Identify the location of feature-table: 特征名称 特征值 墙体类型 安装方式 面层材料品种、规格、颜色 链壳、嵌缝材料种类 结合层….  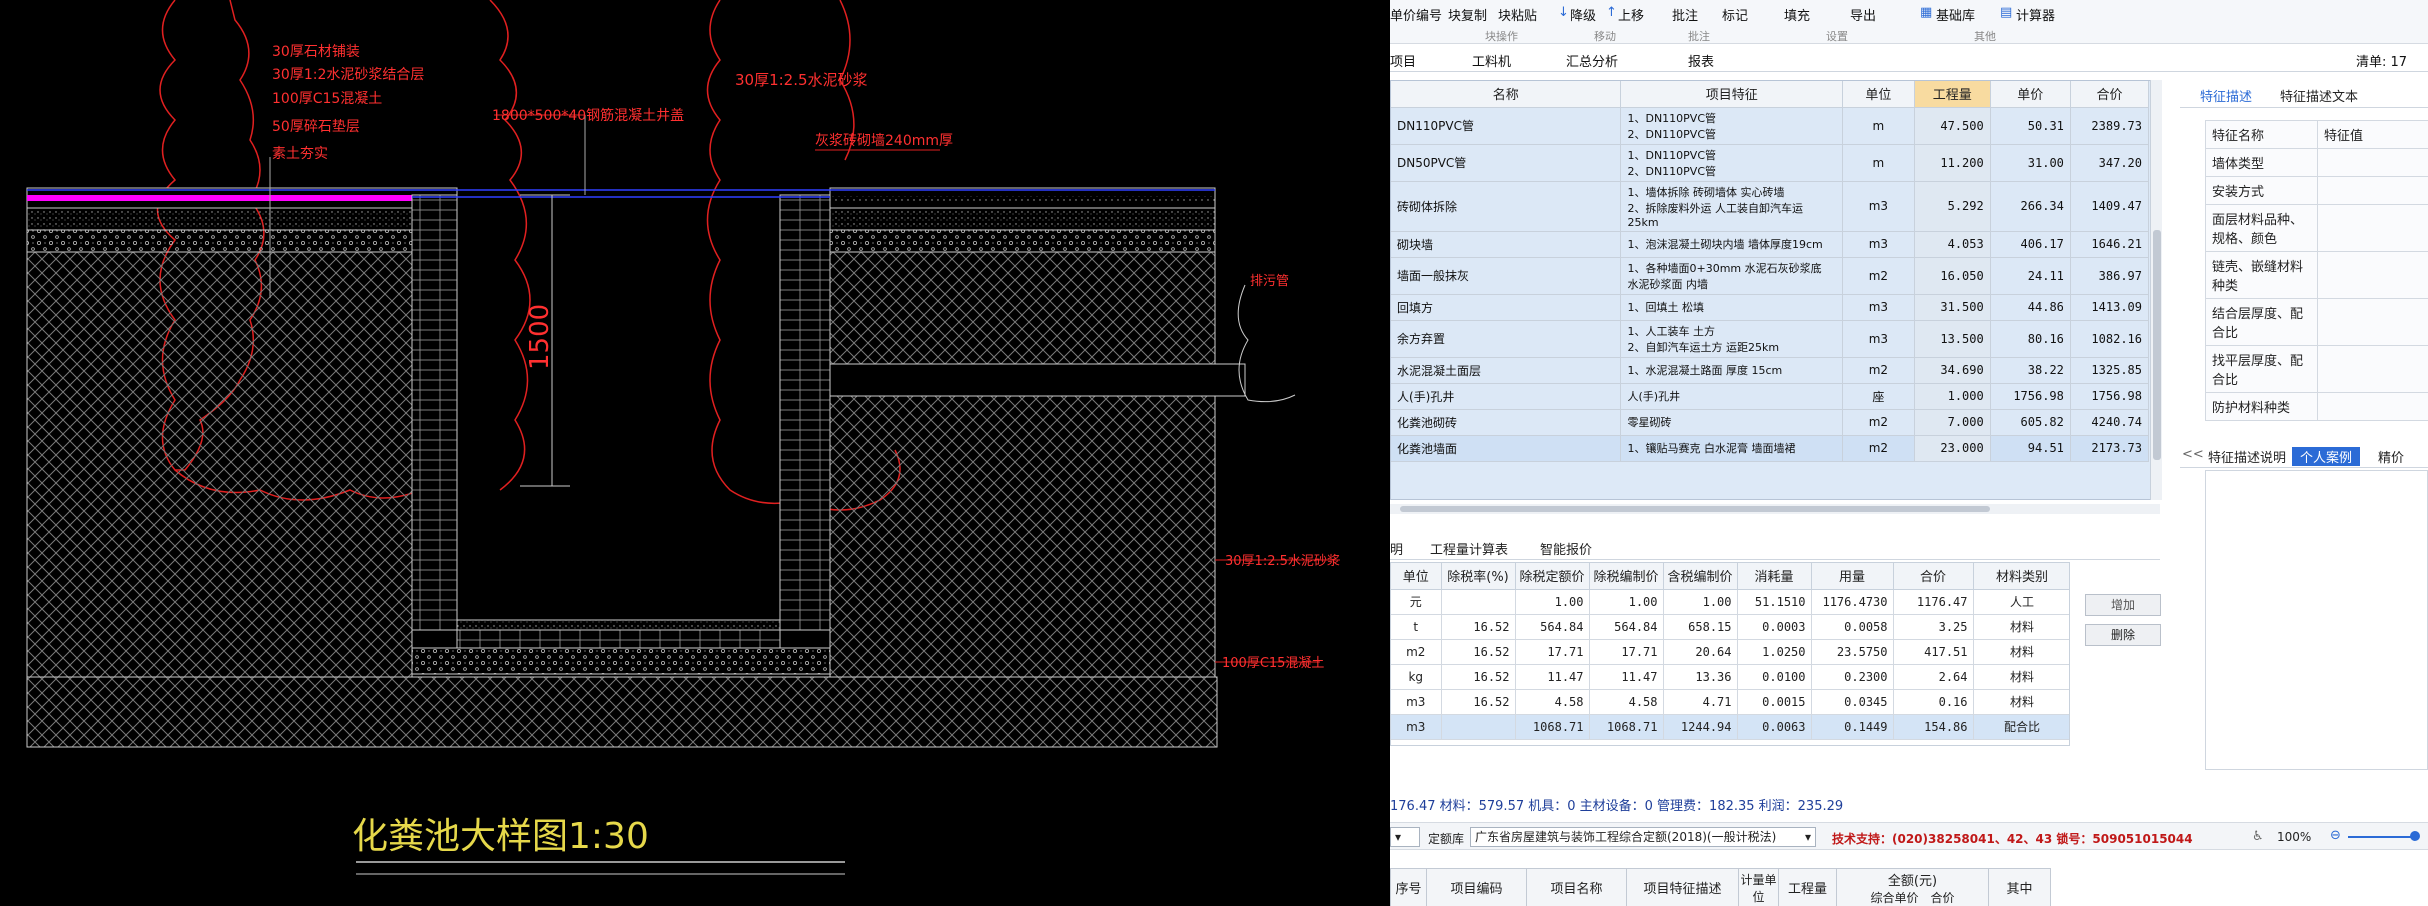
(2316, 270).